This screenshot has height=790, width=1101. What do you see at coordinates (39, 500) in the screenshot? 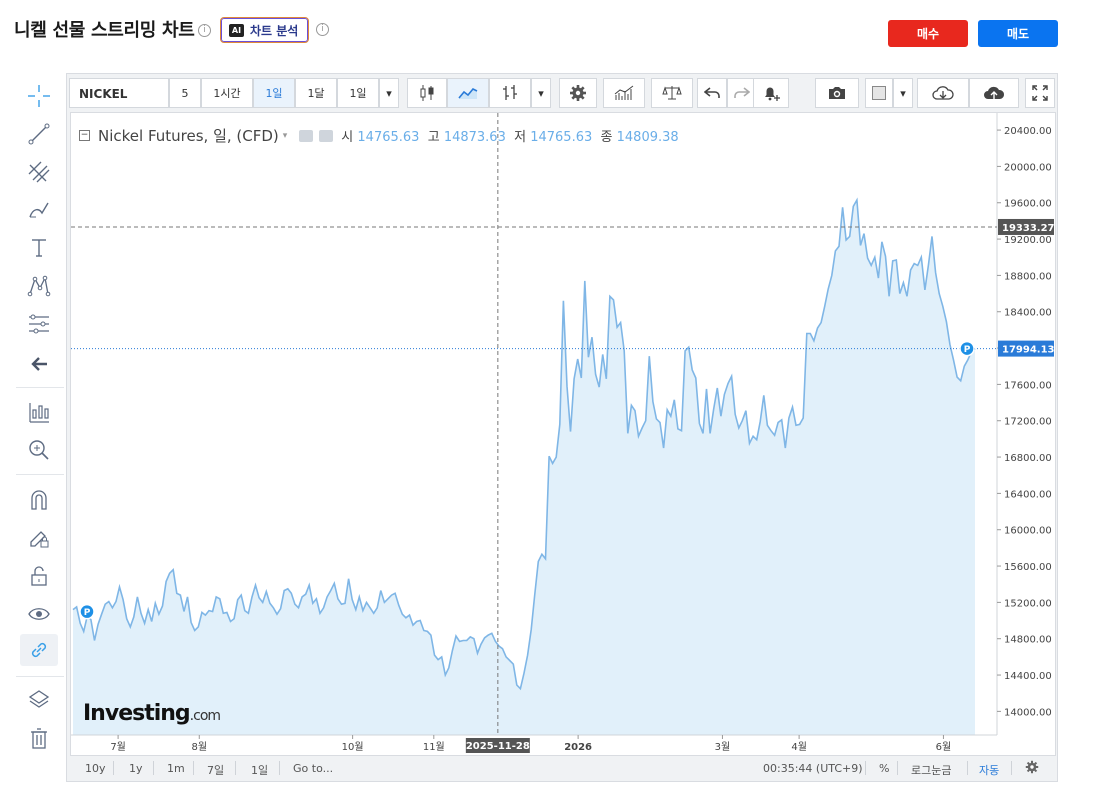
I see `magnet-icon` at bounding box center [39, 500].